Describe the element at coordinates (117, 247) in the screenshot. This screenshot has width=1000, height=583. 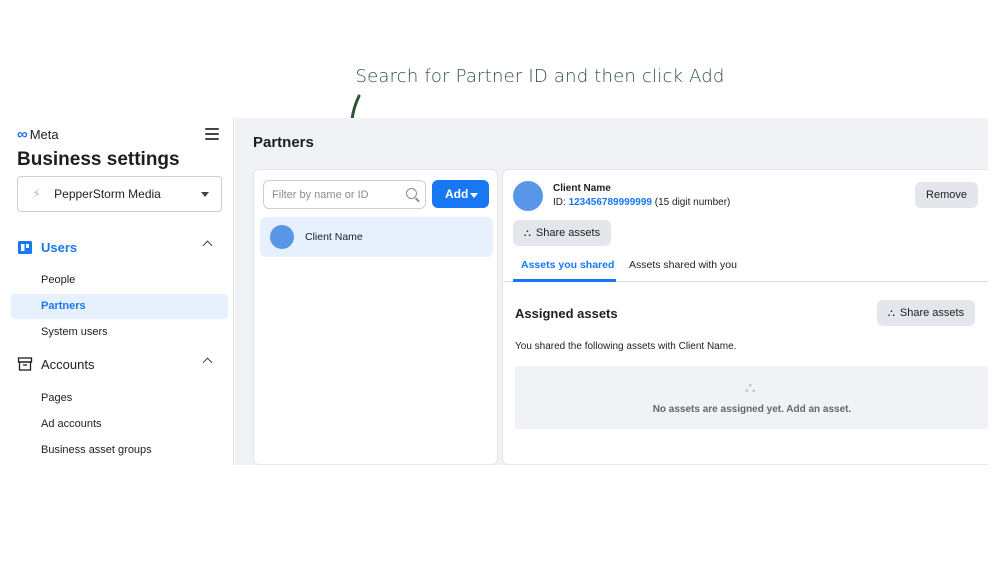
I see `section-users: Users` at that location.